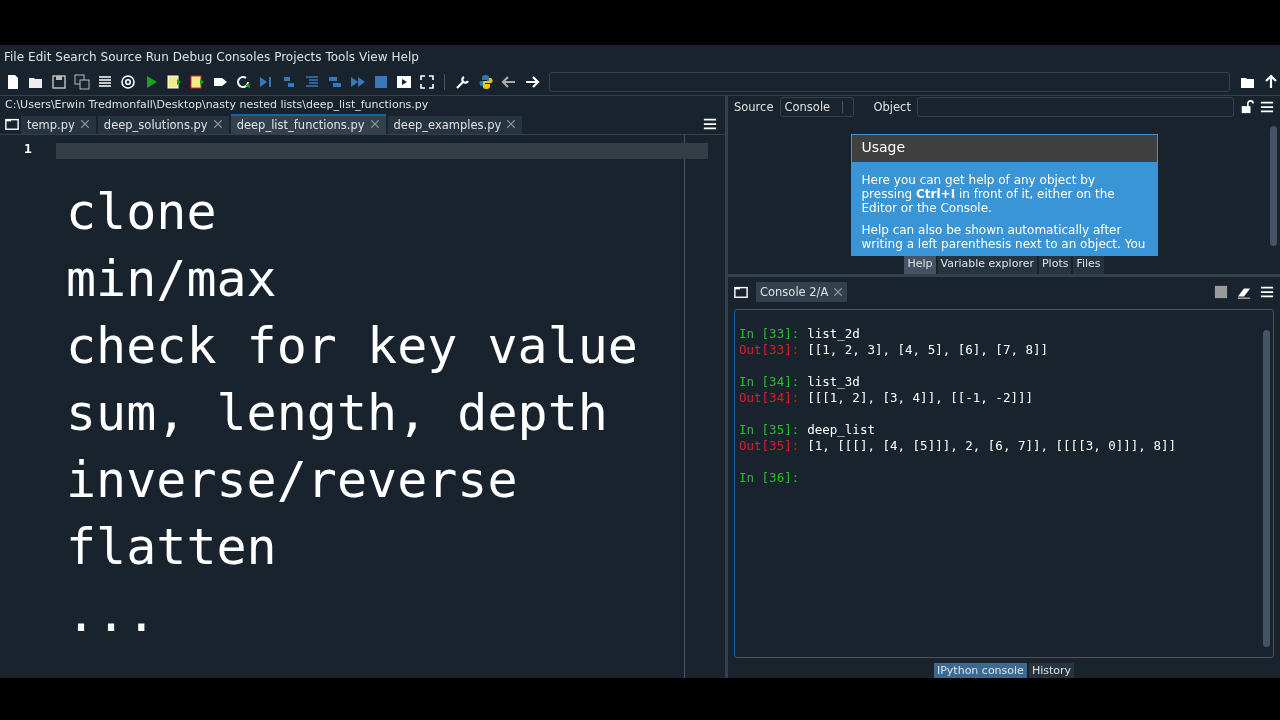 The width and height of the screenshot is (1280, 720). I want to click on input-code-text: list_3d, so click(833, 381).